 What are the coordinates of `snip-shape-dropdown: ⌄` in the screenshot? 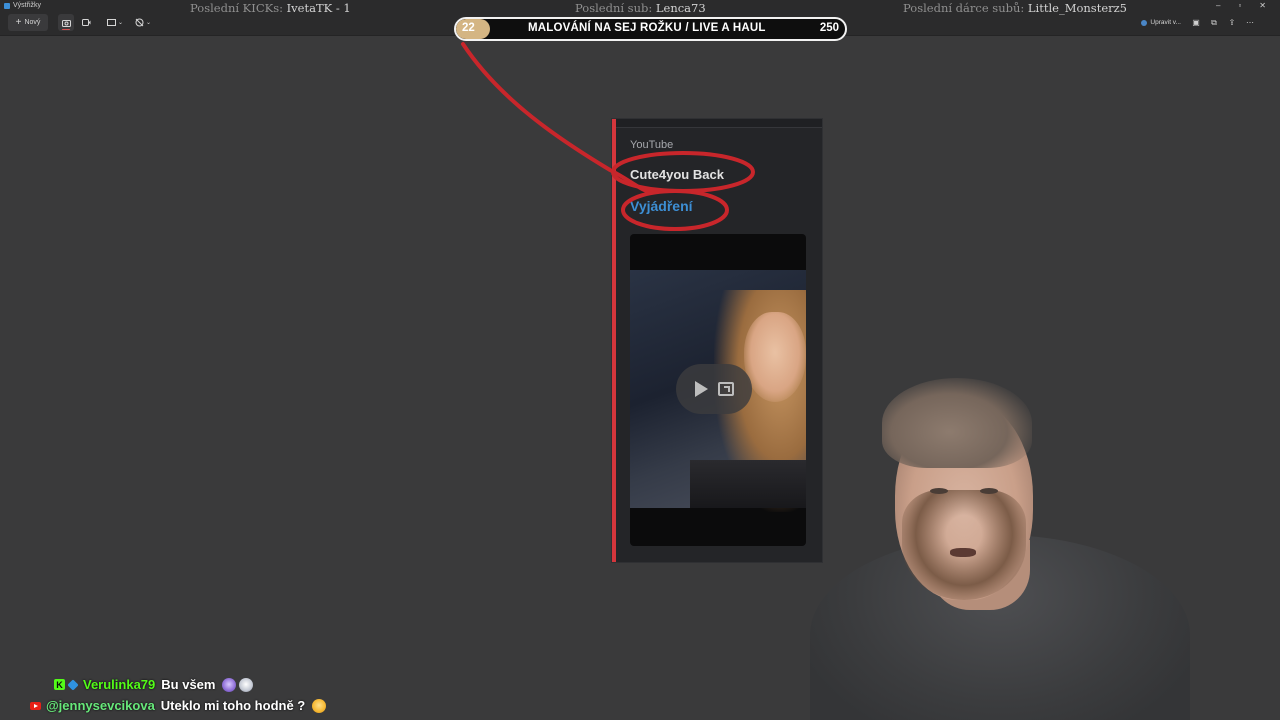 It's located at (115, 22).